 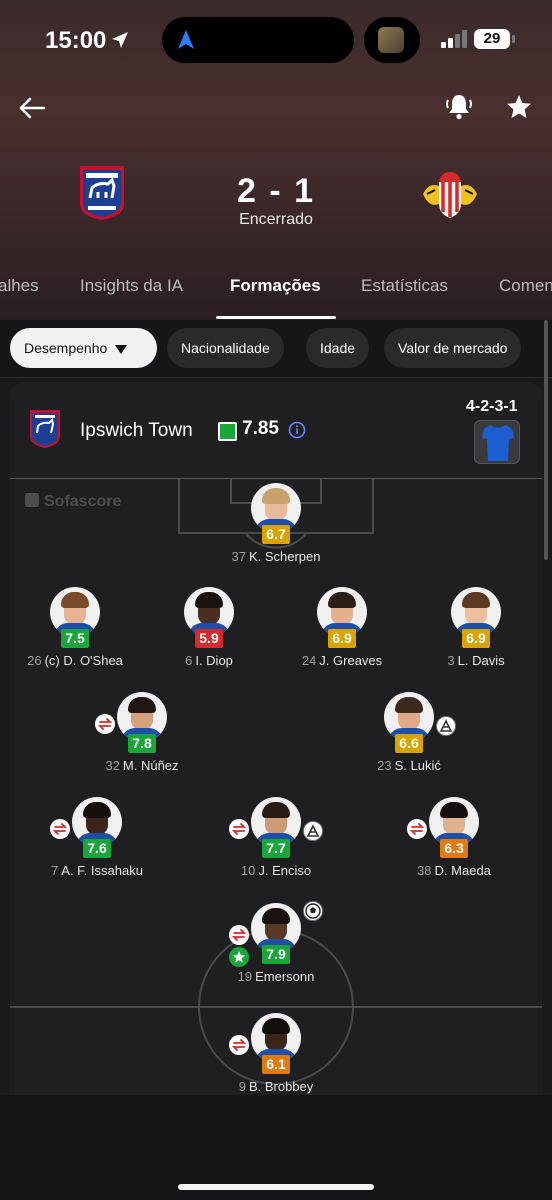 I want to click on player-card: 6.6 23 S. Lukić, so click(x=409, y=741).